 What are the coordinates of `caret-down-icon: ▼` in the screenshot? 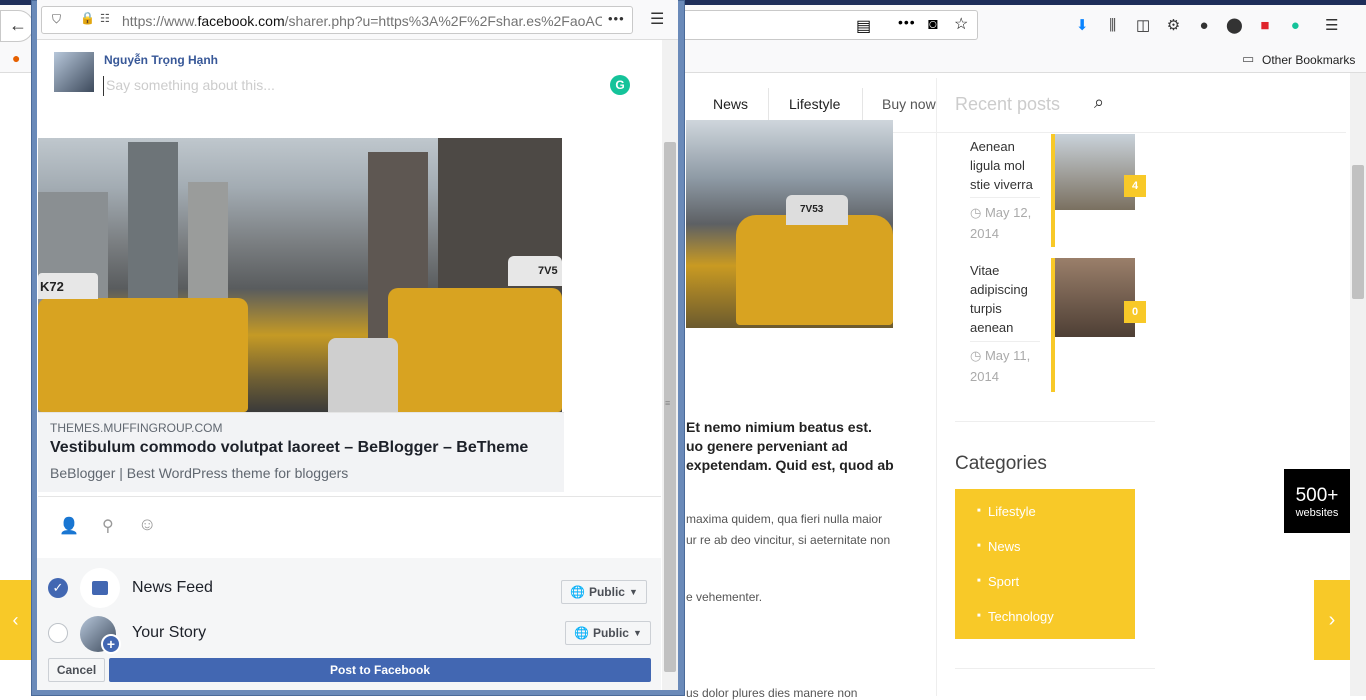 It's located at (637, 633).